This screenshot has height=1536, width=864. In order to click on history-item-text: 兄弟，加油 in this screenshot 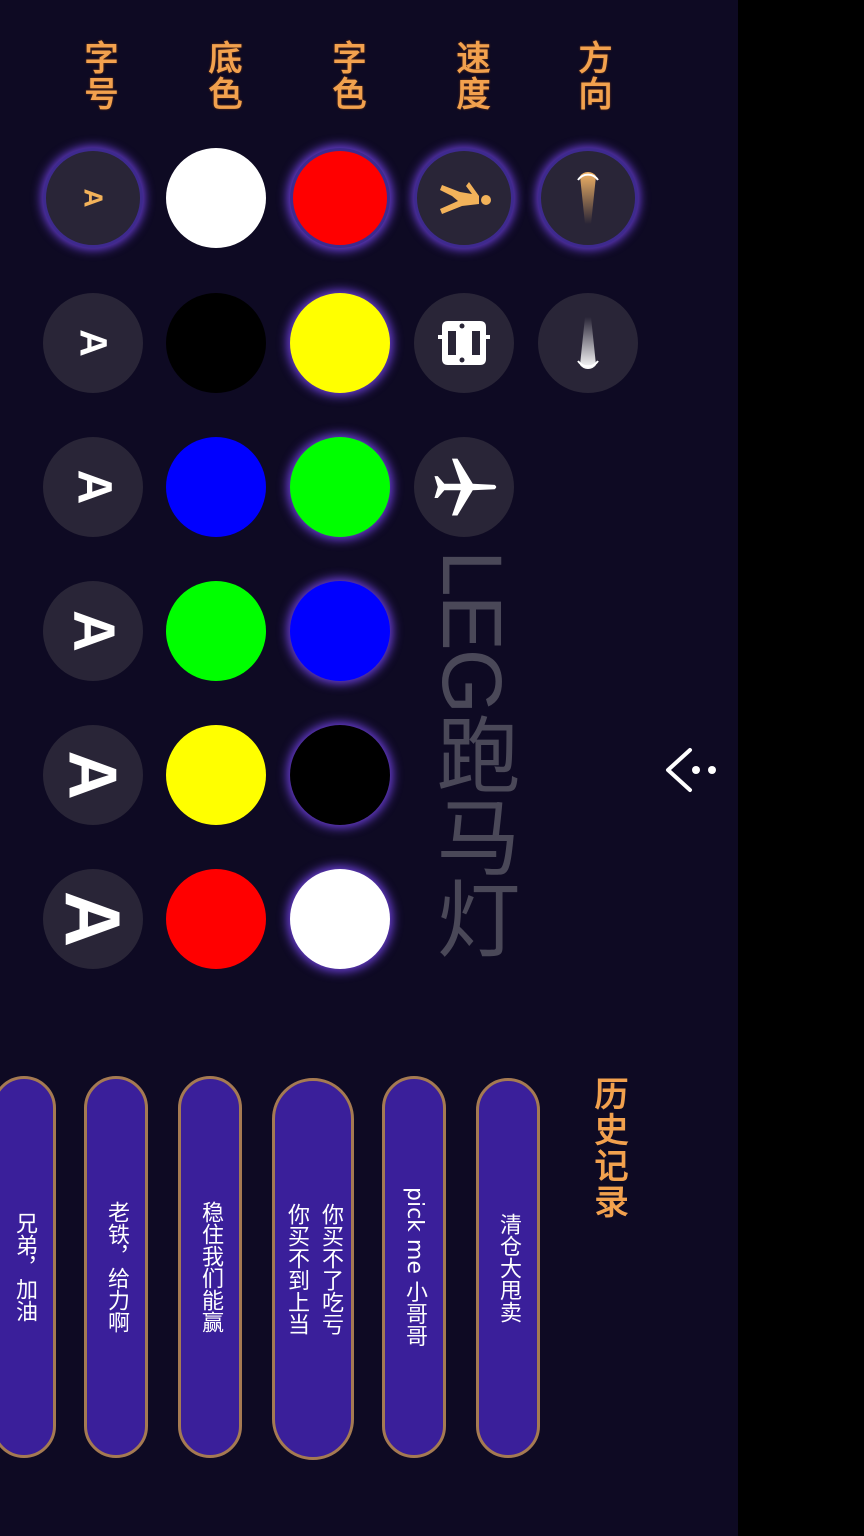, I will do `click(24, 1267)`.